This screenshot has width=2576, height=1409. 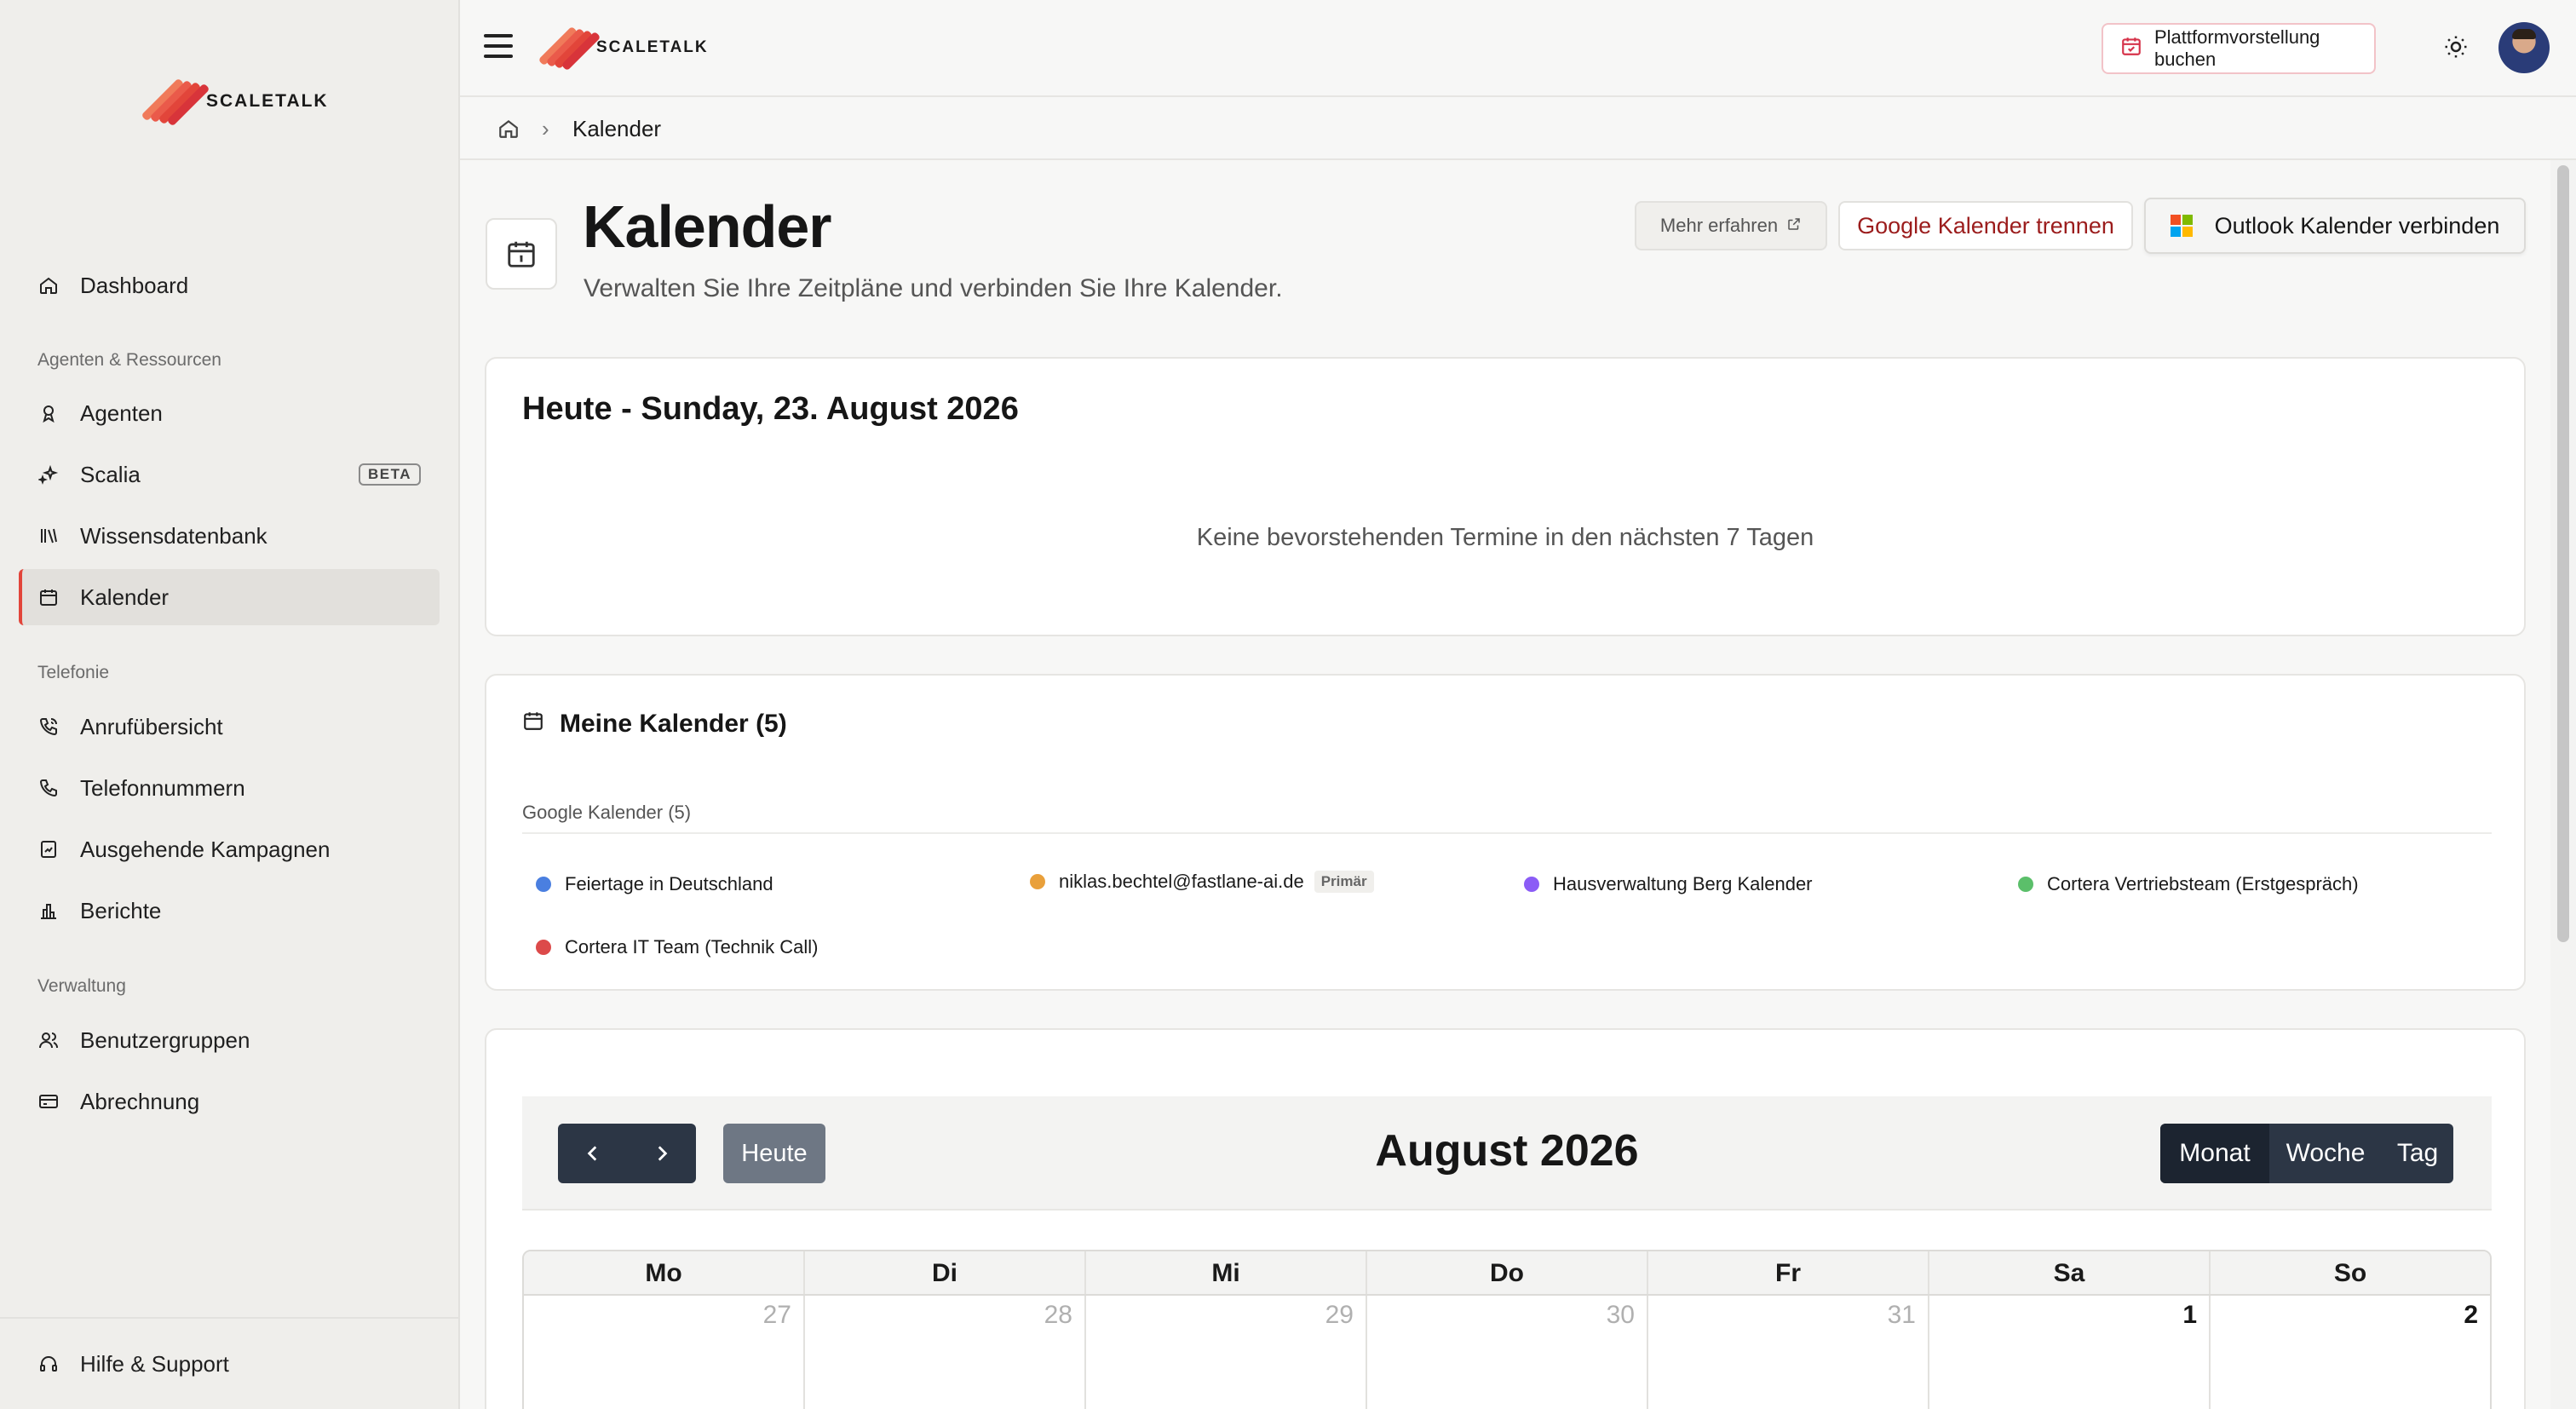 I want to click on page-title: Kalender, so click(x=707, y=226).